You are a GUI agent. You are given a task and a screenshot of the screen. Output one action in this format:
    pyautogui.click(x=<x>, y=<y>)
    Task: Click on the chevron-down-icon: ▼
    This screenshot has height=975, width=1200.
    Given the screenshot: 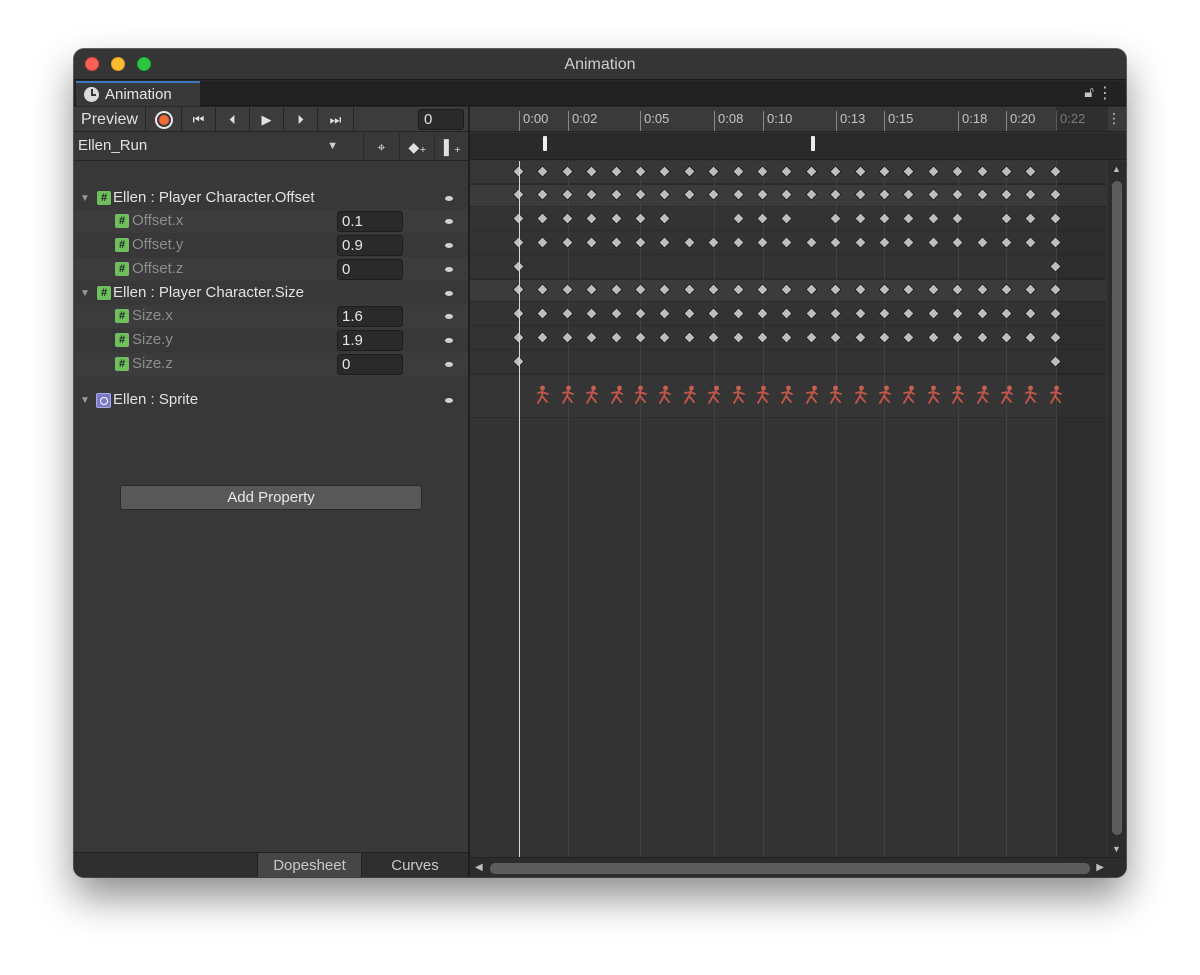 What is the action you would take?
    pyautogui.click(x=332, y=146)
    